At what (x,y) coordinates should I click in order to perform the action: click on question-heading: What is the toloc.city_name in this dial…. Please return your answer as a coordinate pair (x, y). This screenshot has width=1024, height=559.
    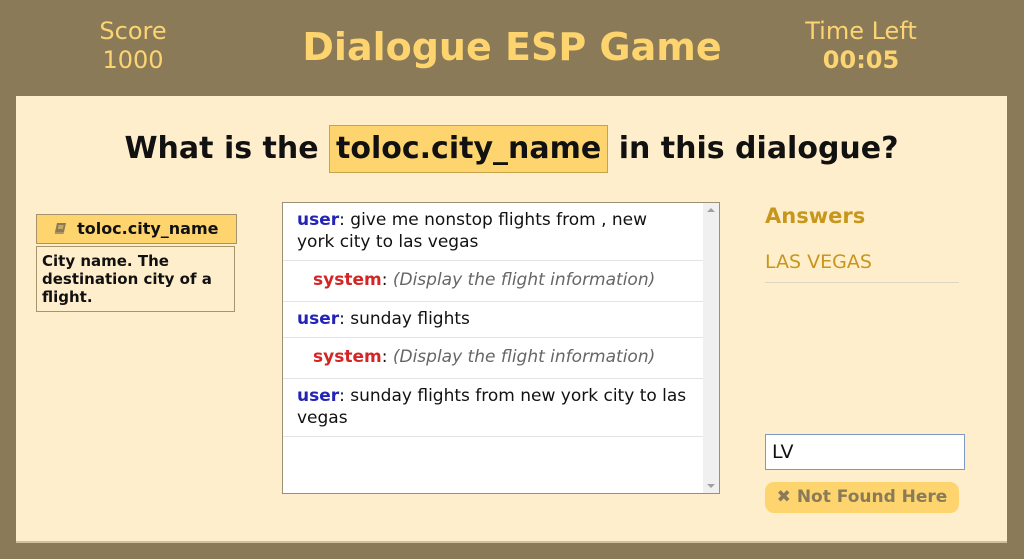
    Looking at the image, I should click on (511, 149).